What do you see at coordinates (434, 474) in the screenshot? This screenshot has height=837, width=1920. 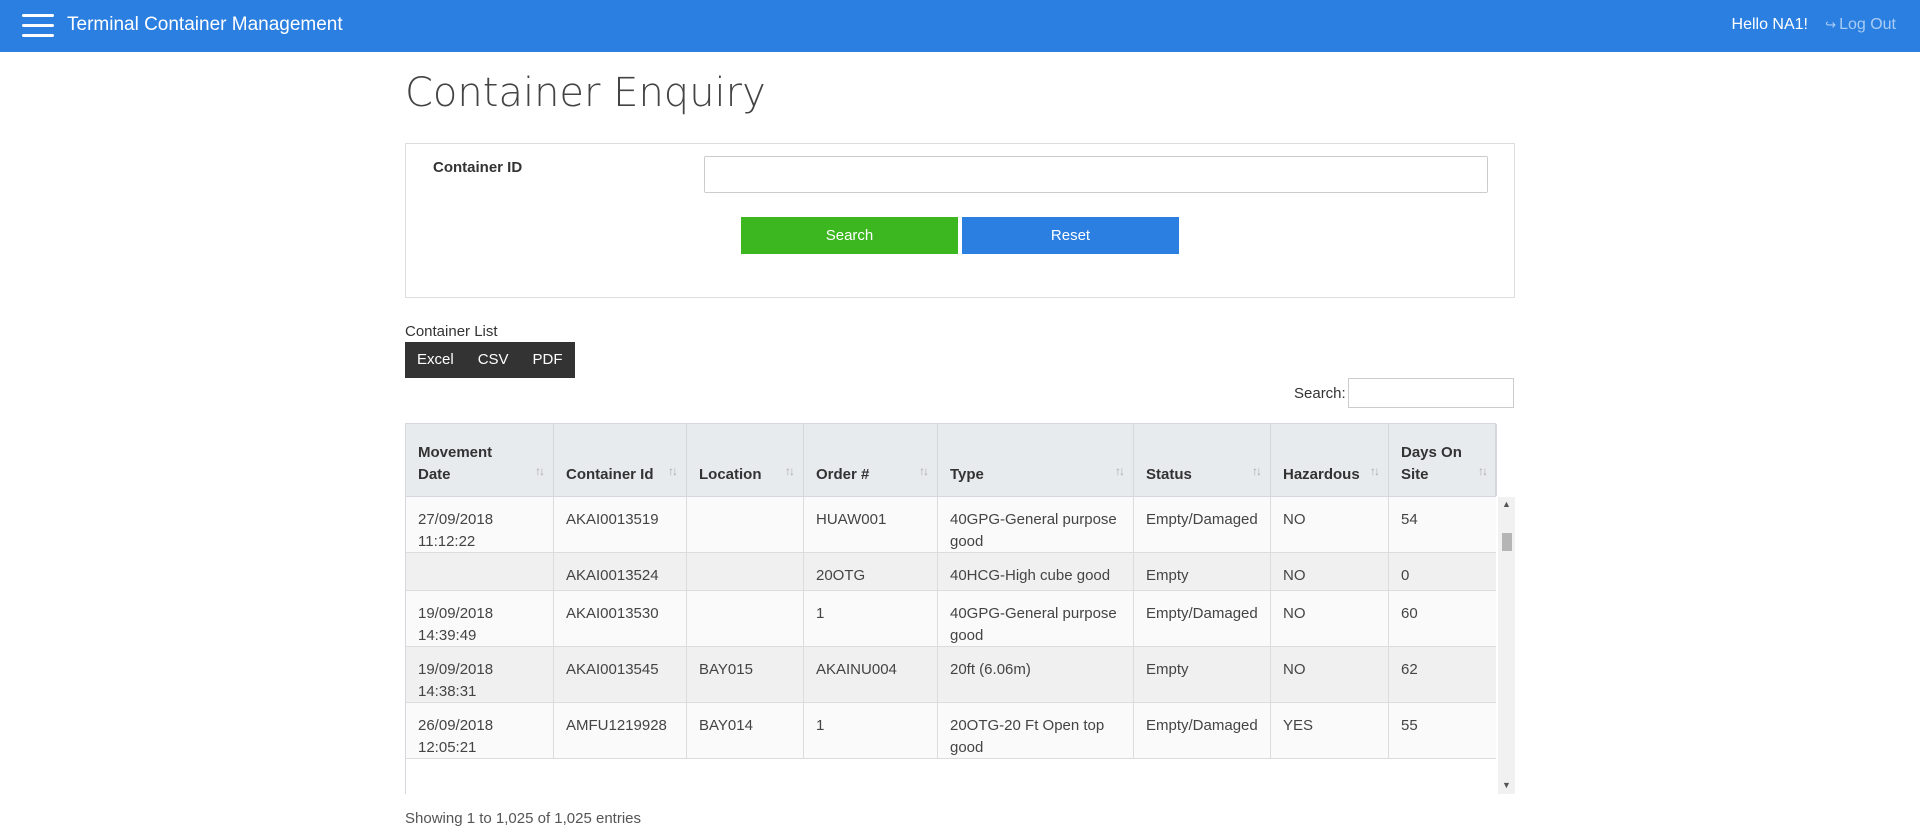 I see `column-header-line: Date` at bounding box center [434, 474].